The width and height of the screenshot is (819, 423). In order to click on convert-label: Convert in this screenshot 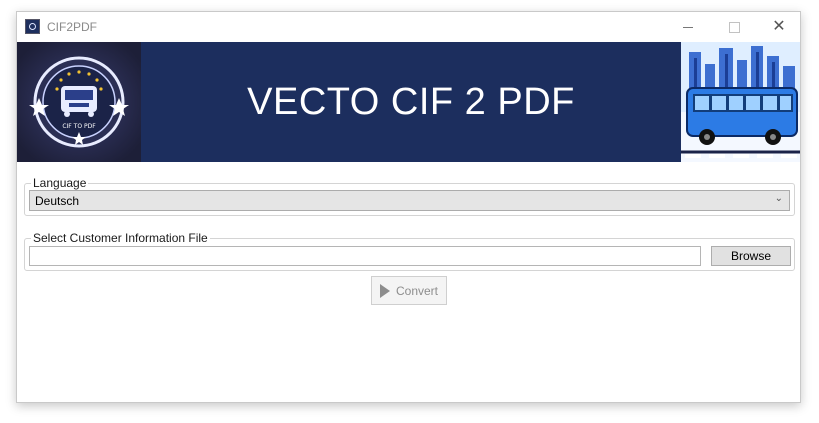, I will do `click(417, 290)`.